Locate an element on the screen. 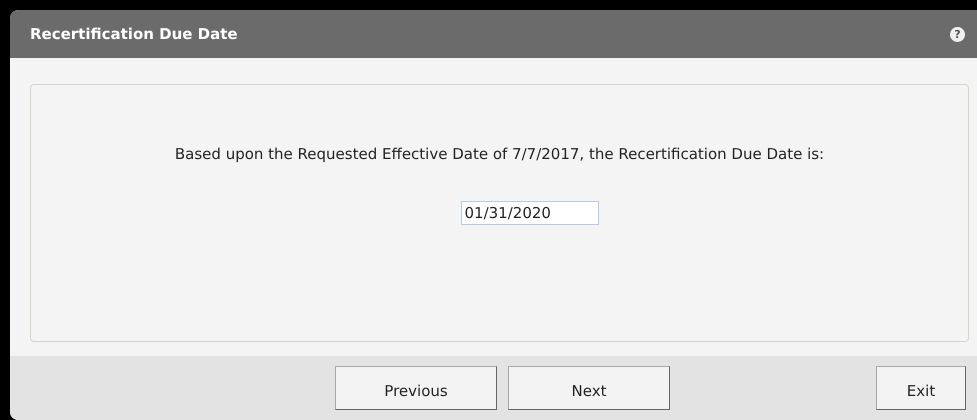  message-text: Based upon the Requested Effective Date of 7/7/2017, the Recertification Due Date is: is located at coordinates (499, 154).